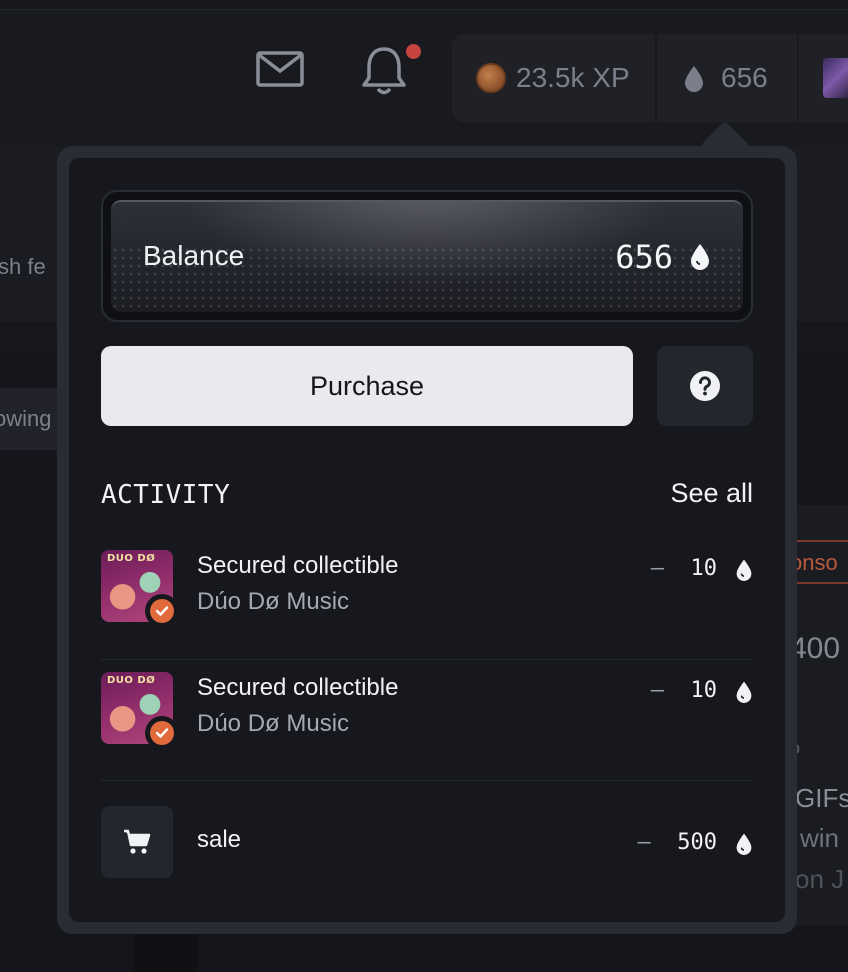 Image resolution: width=848 pixels, height=972 pixels. What do you see at coordinates (835, 78) in the screenshot?
I see `avatar` at bounding box center [835, 78].